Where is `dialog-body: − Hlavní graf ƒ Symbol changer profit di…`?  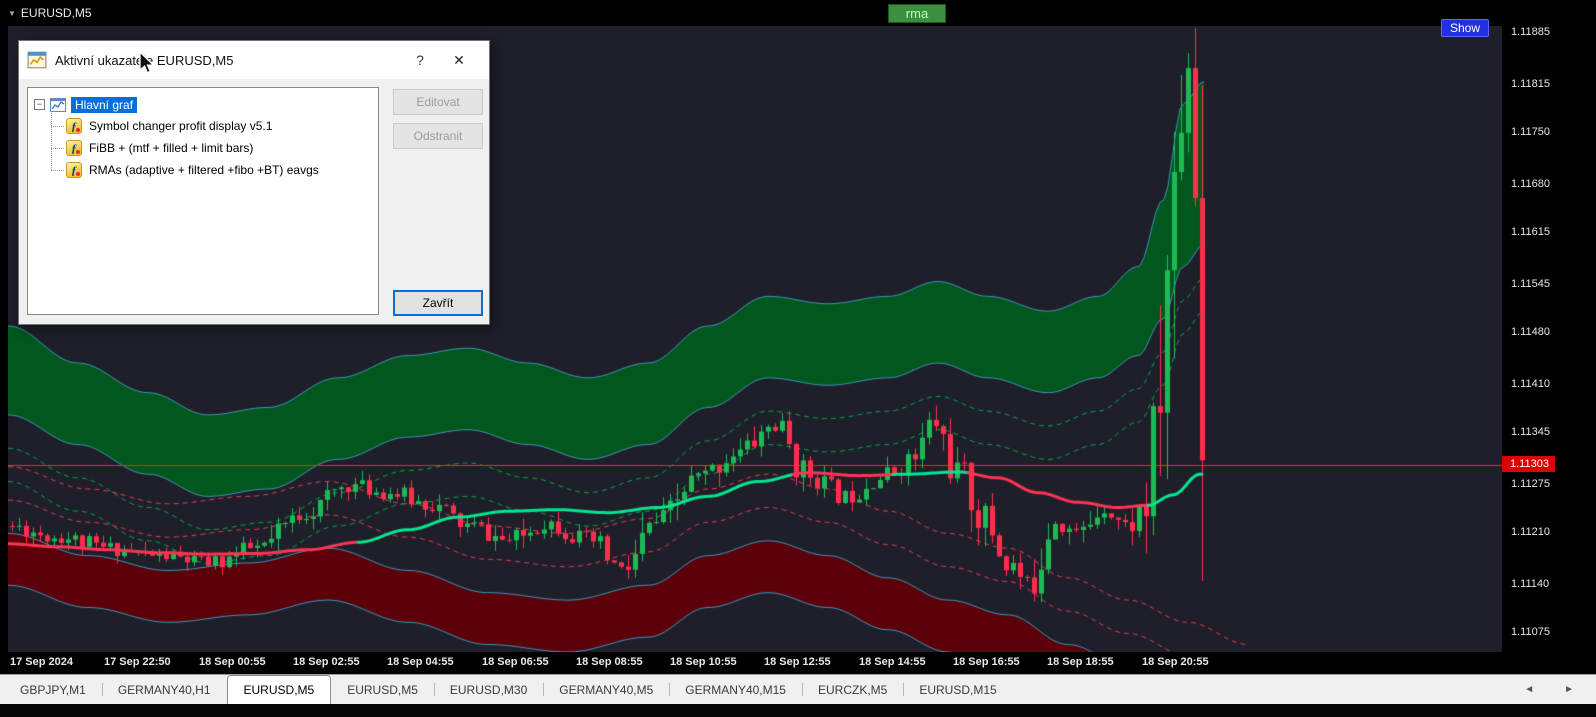
dialog-body: − Hlavní graf ƒ Symbol changer profit di… is located at coordinates (254, 201).